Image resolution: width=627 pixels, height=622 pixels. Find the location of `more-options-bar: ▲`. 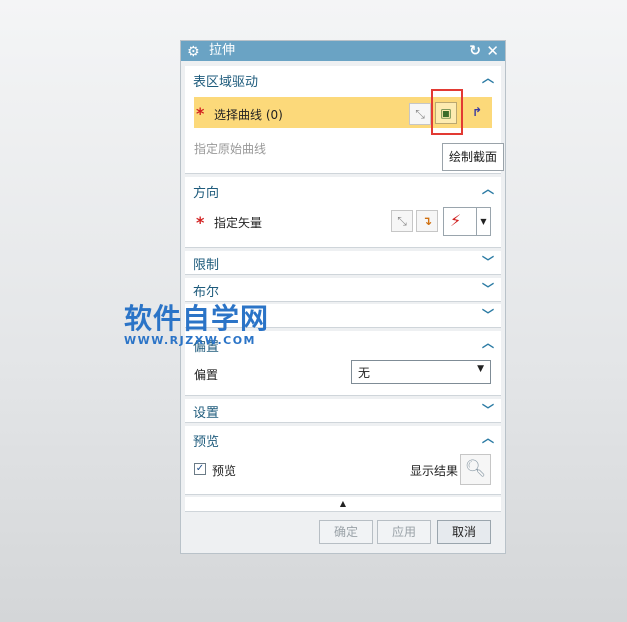

more-options-bar: ▲ is located at coordinates (343, 504).